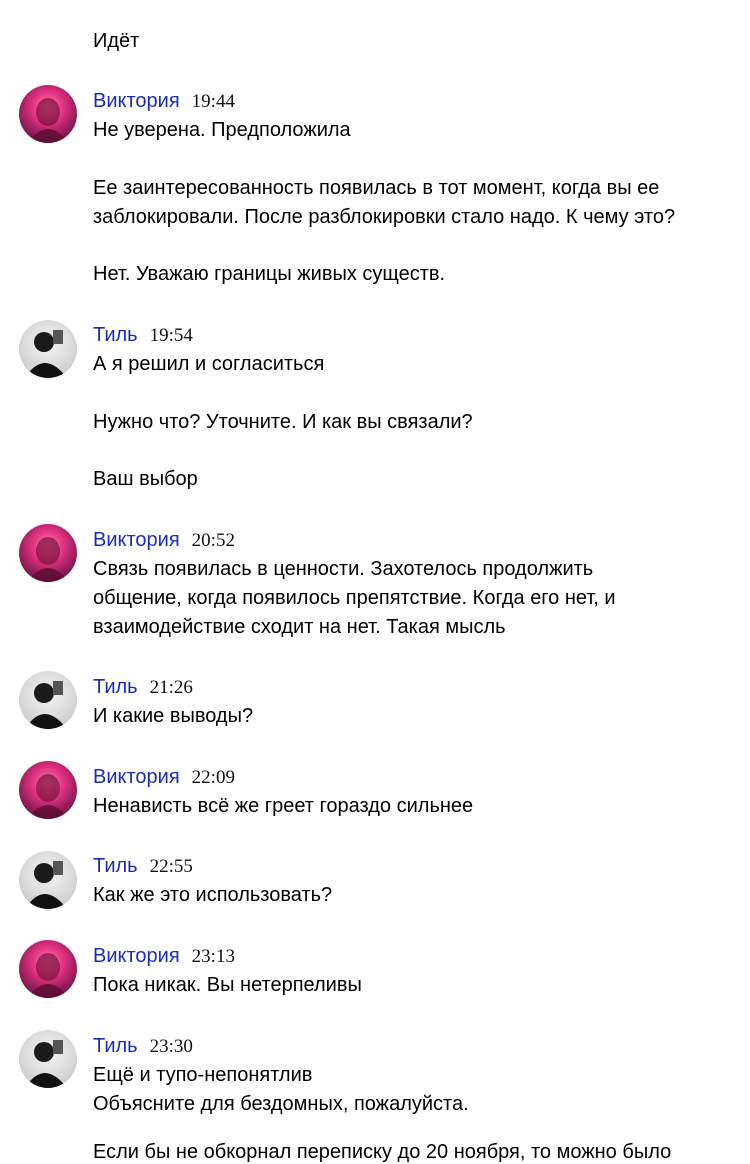  Describe the element at coordinates (143, 335) in the screenshot. I see `message-header: Тиль 19:54` at that location.